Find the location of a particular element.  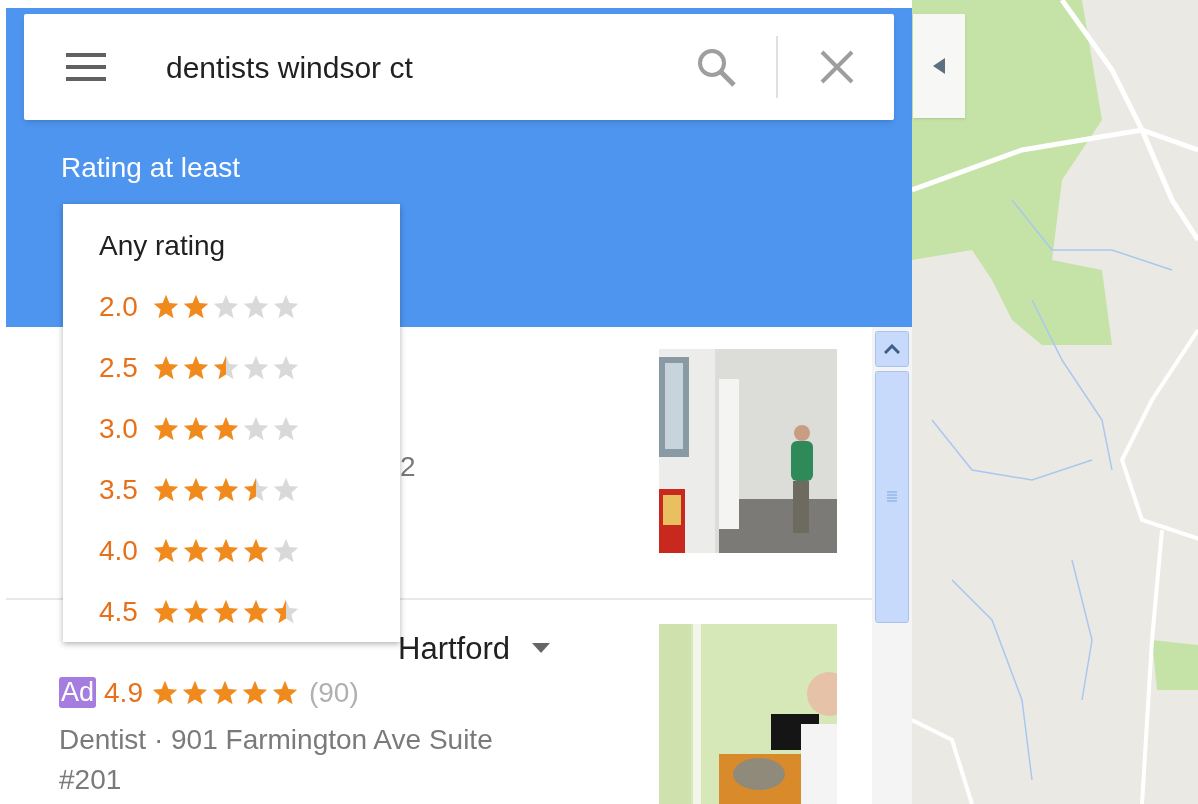

rating-option: 3.5 is located at coordinates (231, 490).